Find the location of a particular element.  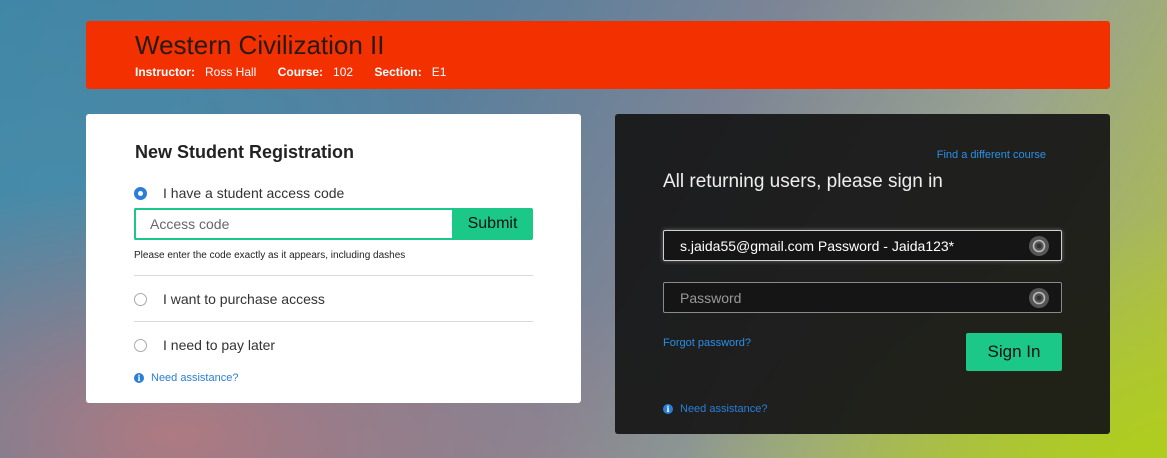

course-number: 102 is located at coordinates (343, 72).